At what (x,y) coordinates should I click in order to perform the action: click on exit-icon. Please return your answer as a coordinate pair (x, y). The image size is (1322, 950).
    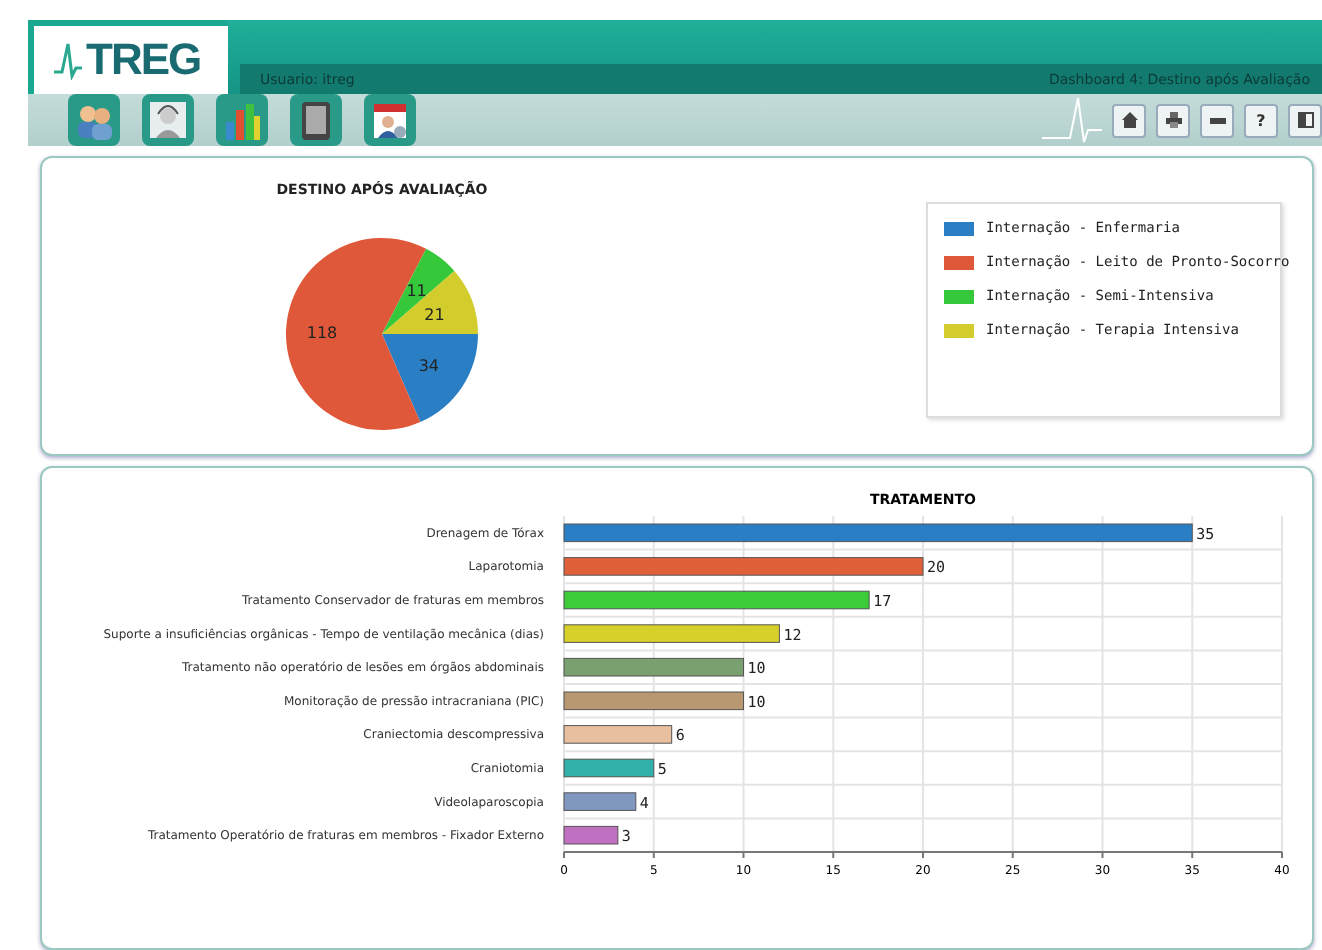
    Looking at the image, I should click on (1305, 120).